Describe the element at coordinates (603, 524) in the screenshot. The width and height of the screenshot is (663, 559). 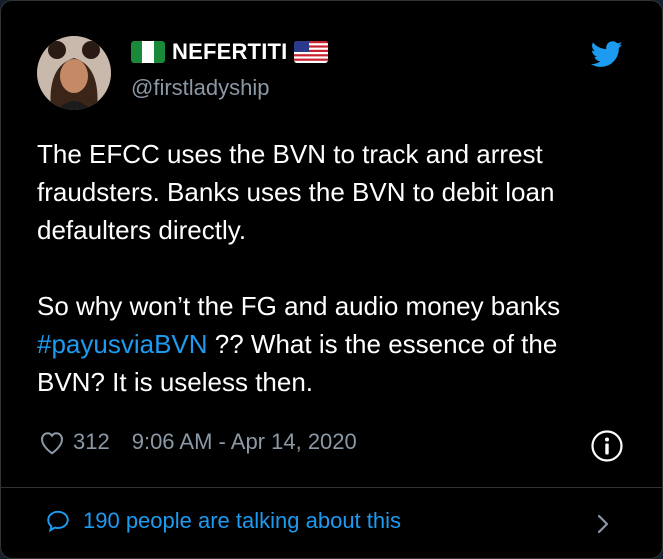
I see `chevron-right-icon` at that location.